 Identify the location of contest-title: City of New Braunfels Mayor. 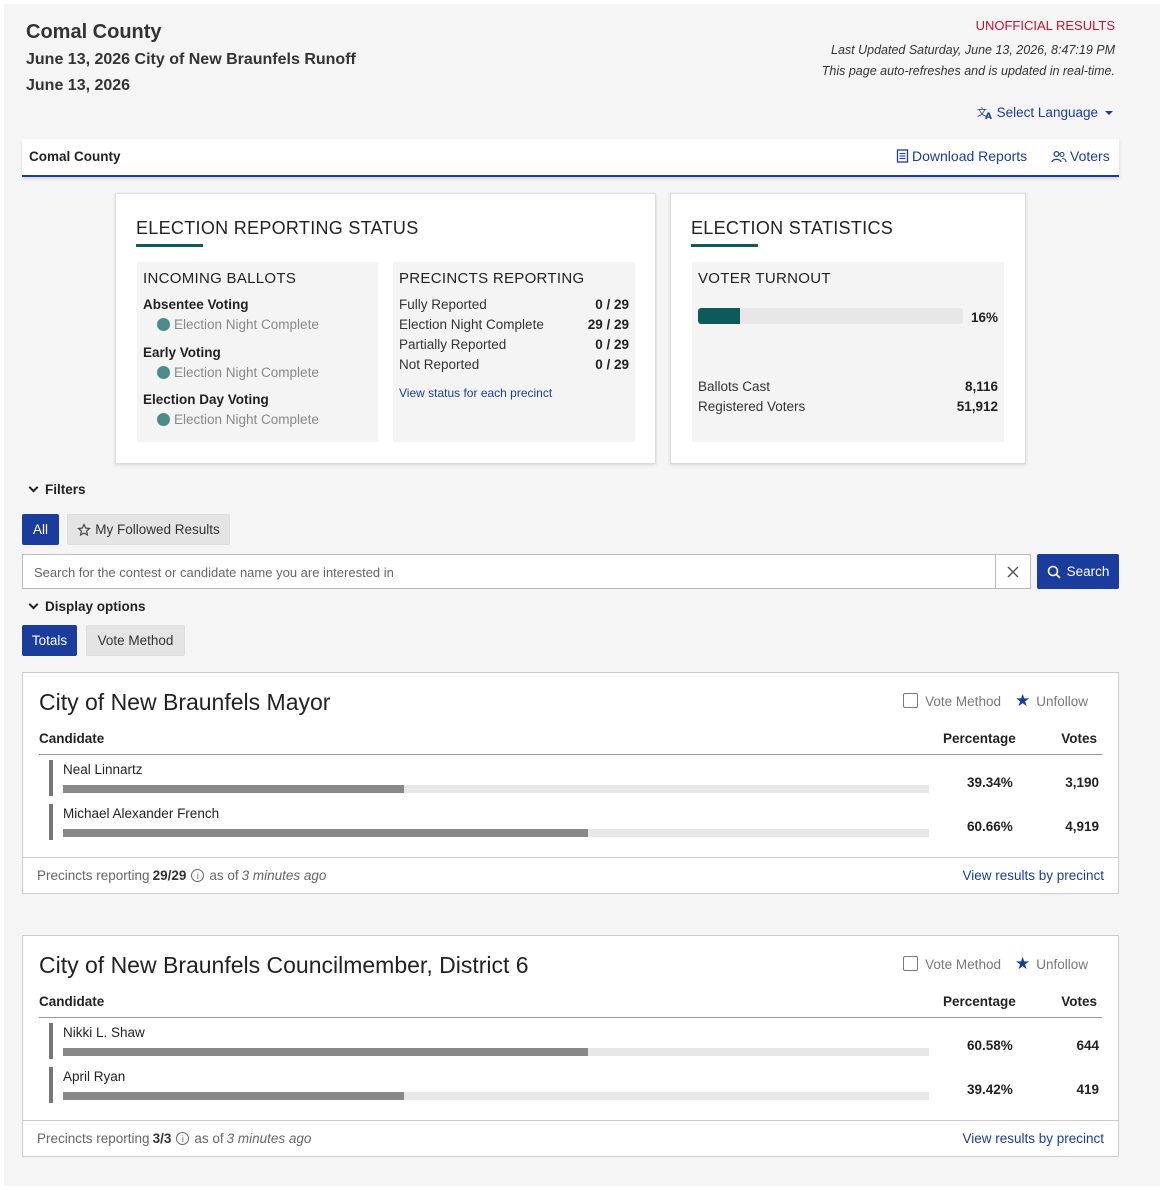
(185, 702).